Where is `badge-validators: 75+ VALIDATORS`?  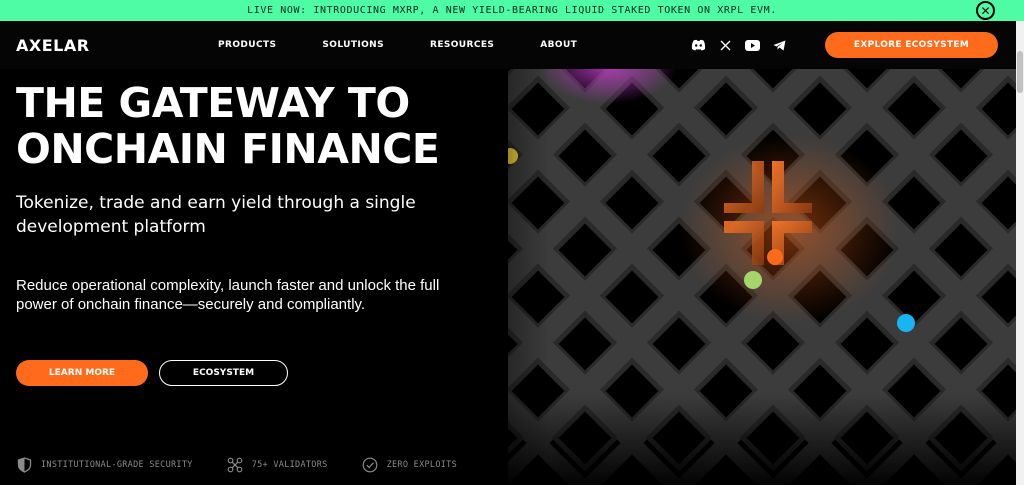
badge-validators: 75+ VALIDATORS is located at coordinates (277, 464).